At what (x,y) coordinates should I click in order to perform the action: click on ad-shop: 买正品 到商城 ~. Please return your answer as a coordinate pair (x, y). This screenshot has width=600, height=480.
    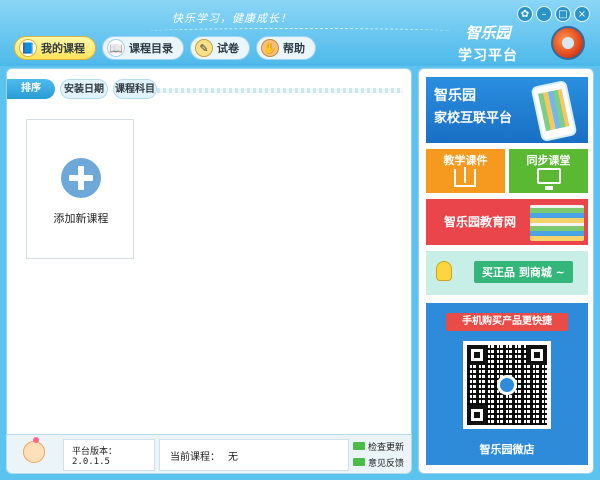
    Looking at the image, I should click on (507, 273).